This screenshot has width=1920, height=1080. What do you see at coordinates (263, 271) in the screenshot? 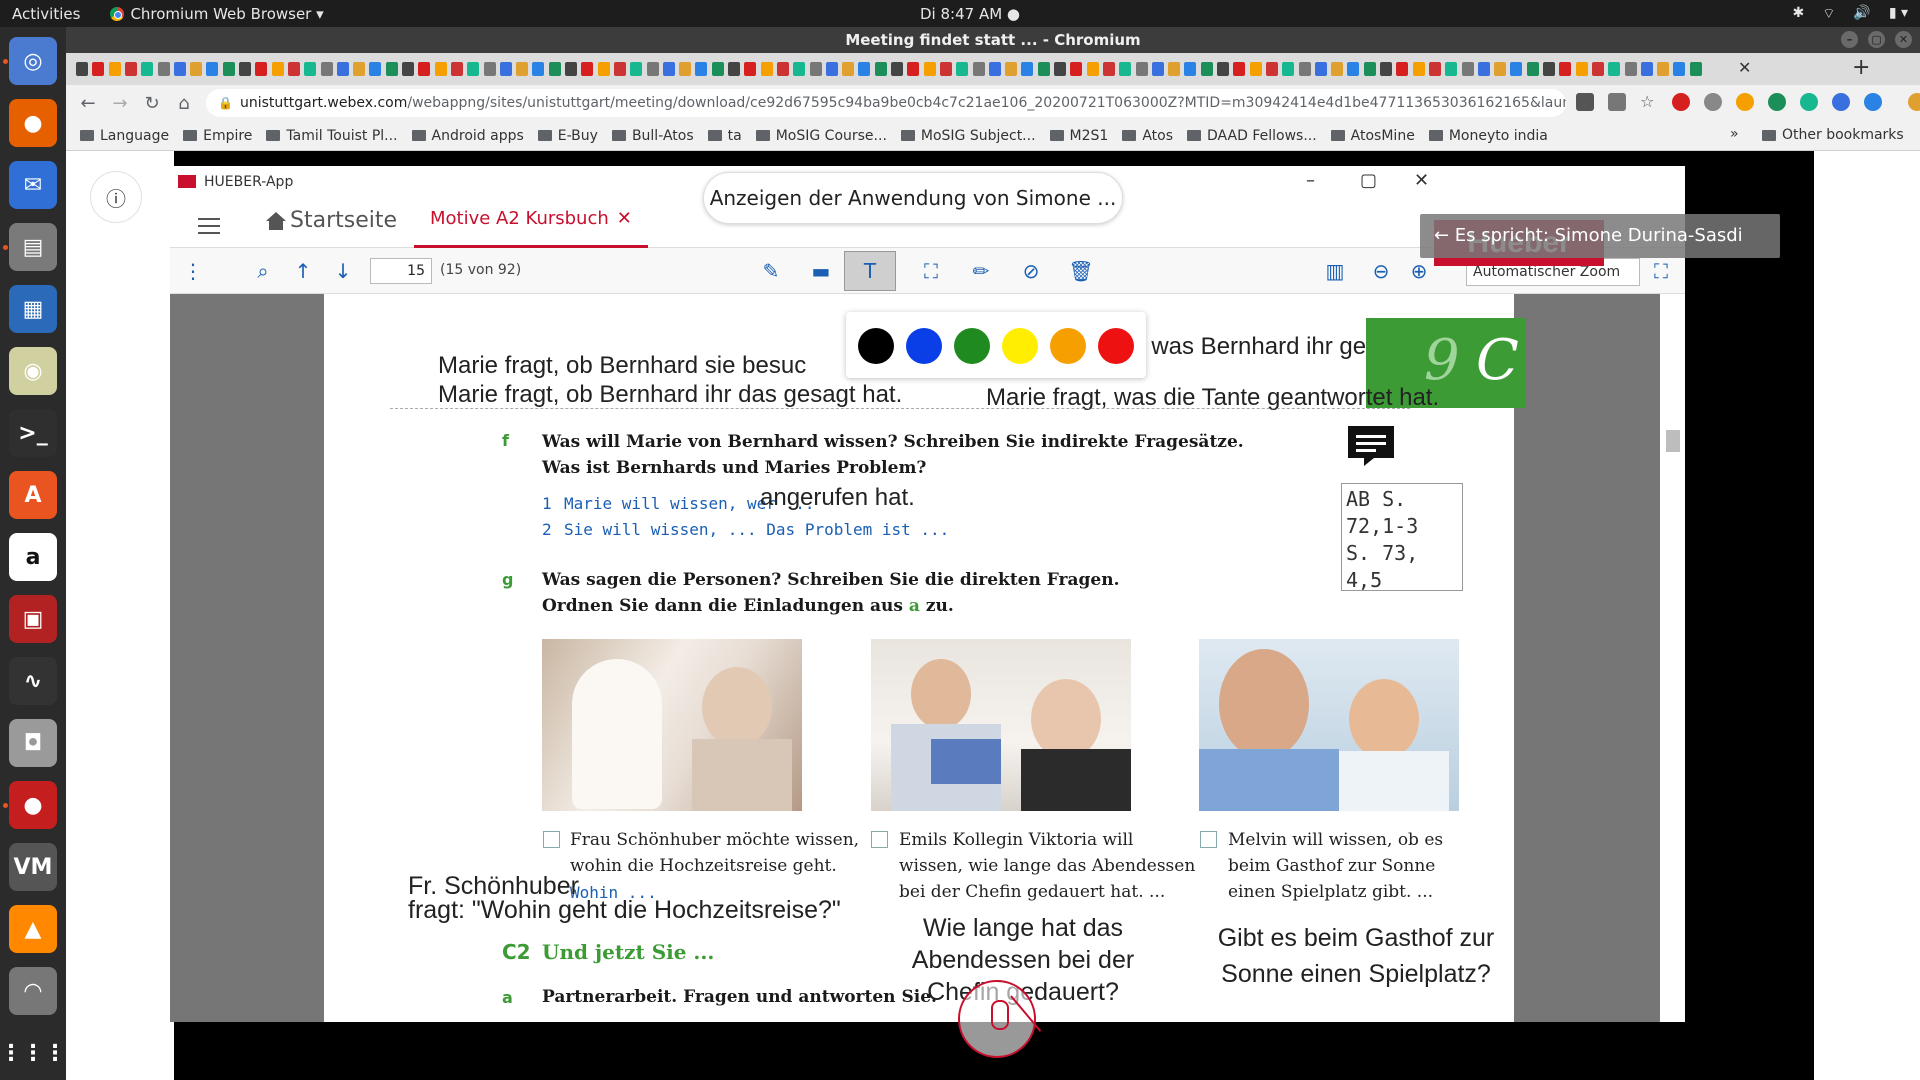
I see `find-icon: ⌕` at bounding box center [263, 271].